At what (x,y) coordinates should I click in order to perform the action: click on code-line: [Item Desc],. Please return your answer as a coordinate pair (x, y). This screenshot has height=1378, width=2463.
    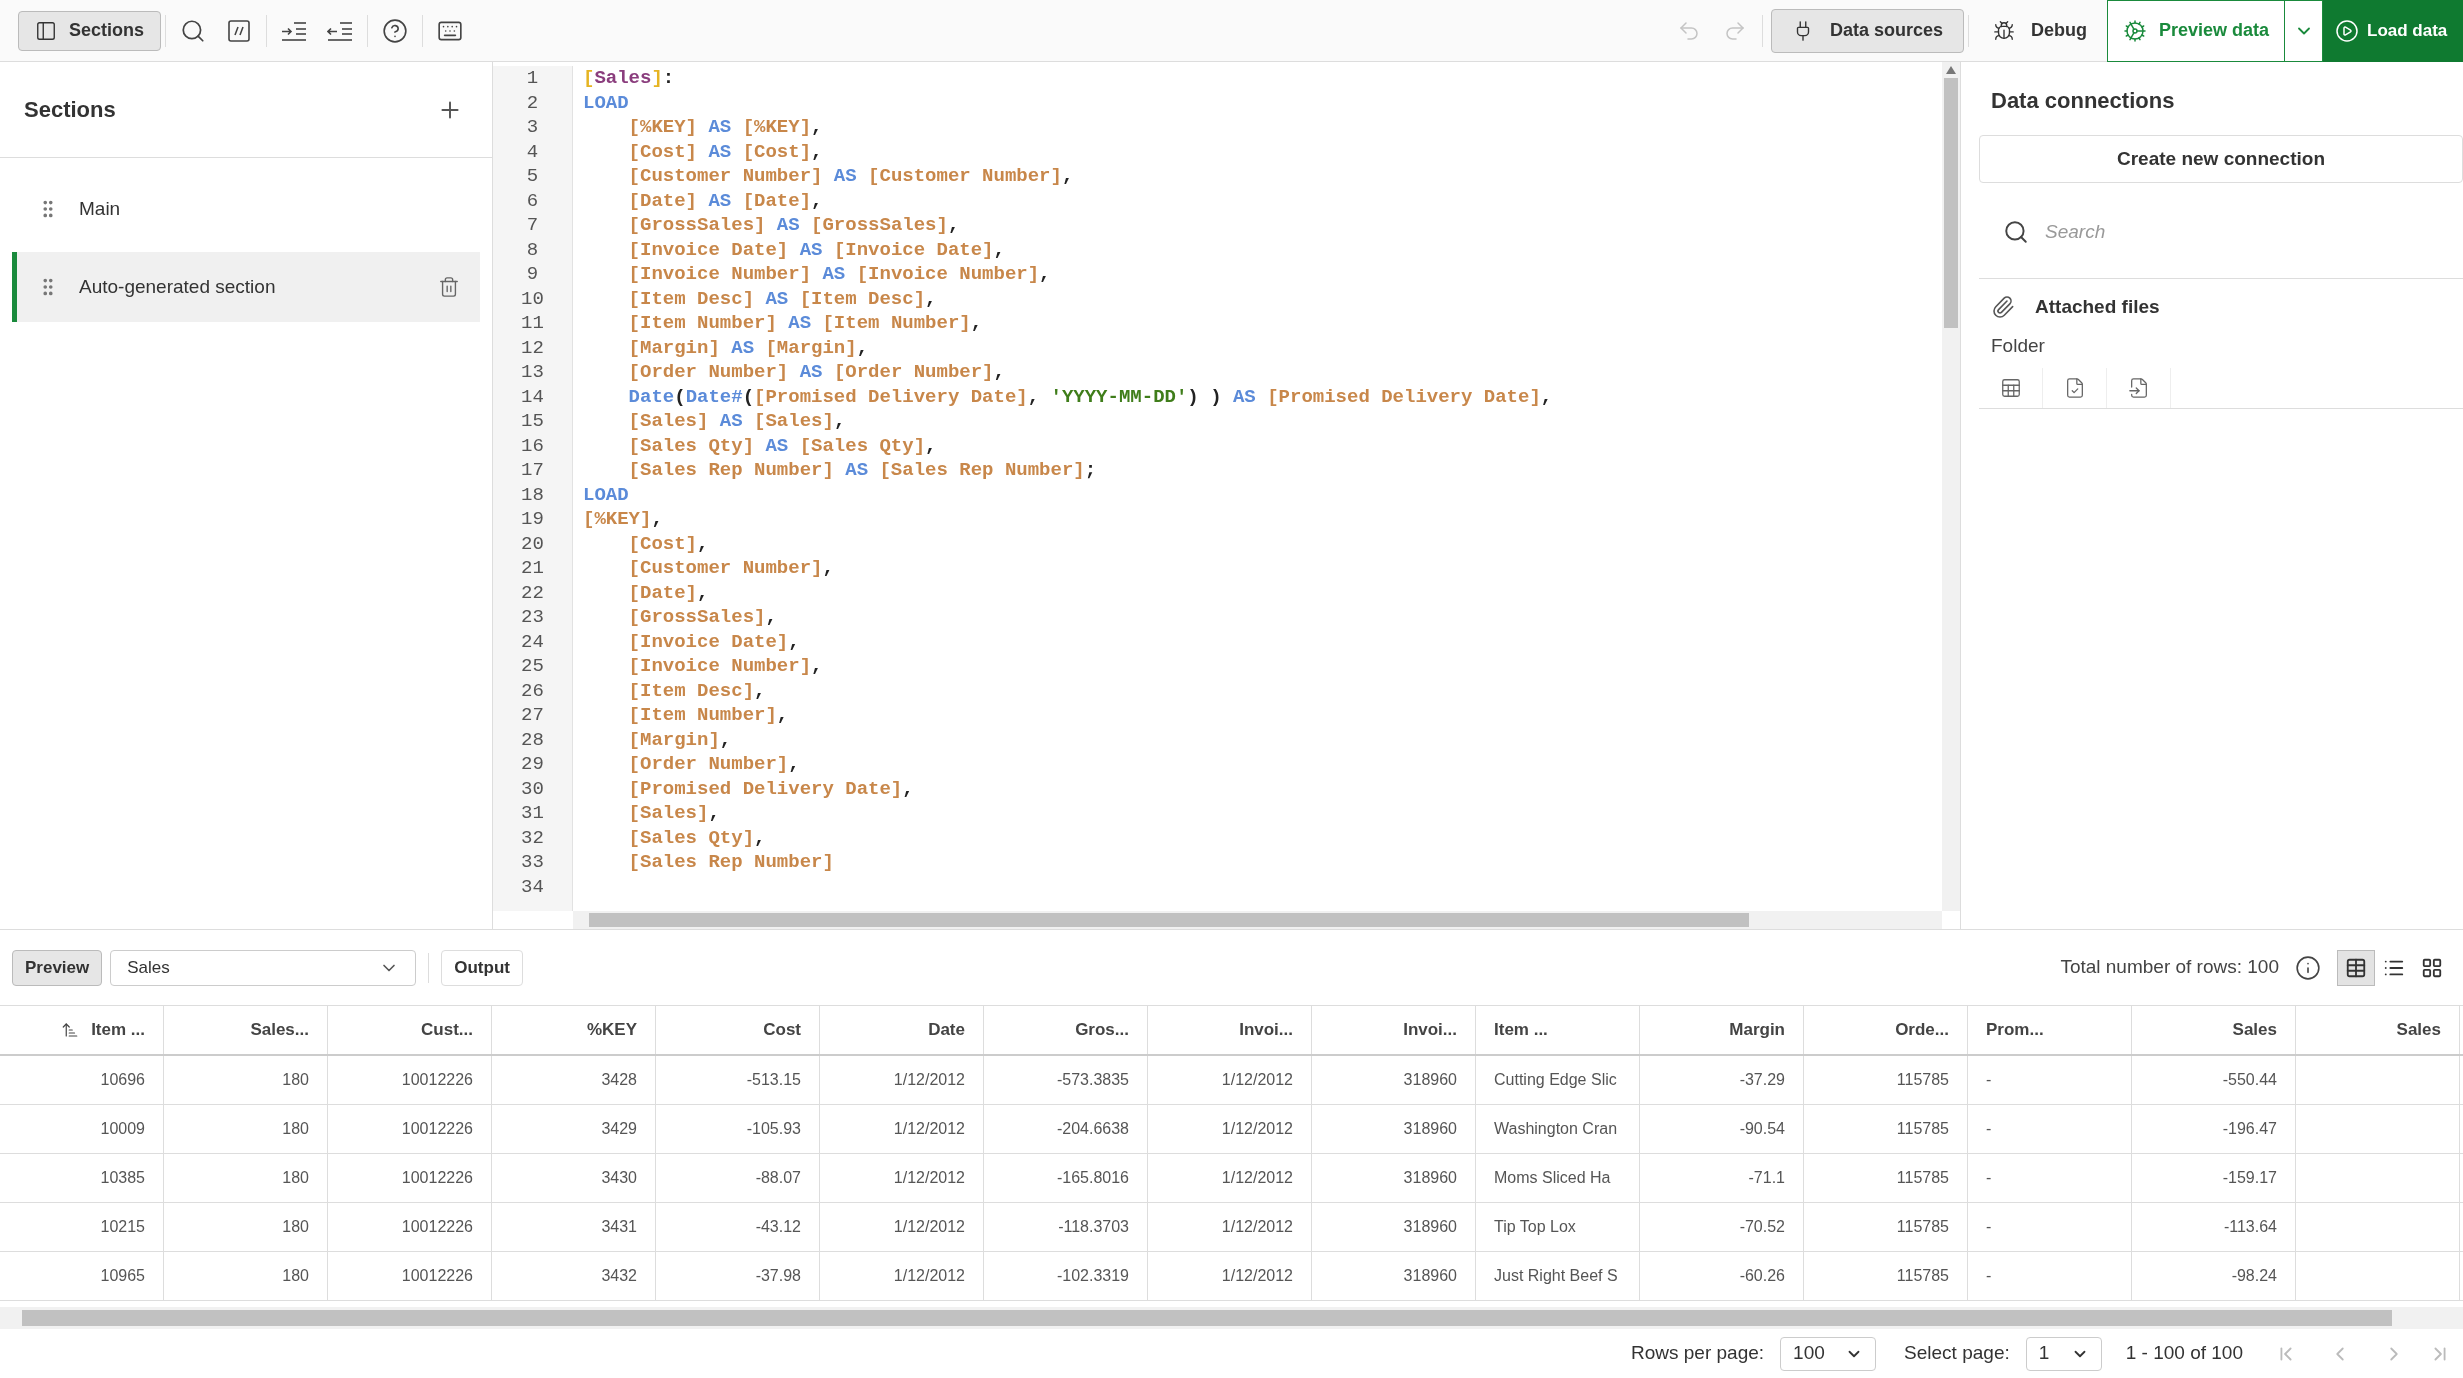
    Looking at the image, I should click on (696, 690).